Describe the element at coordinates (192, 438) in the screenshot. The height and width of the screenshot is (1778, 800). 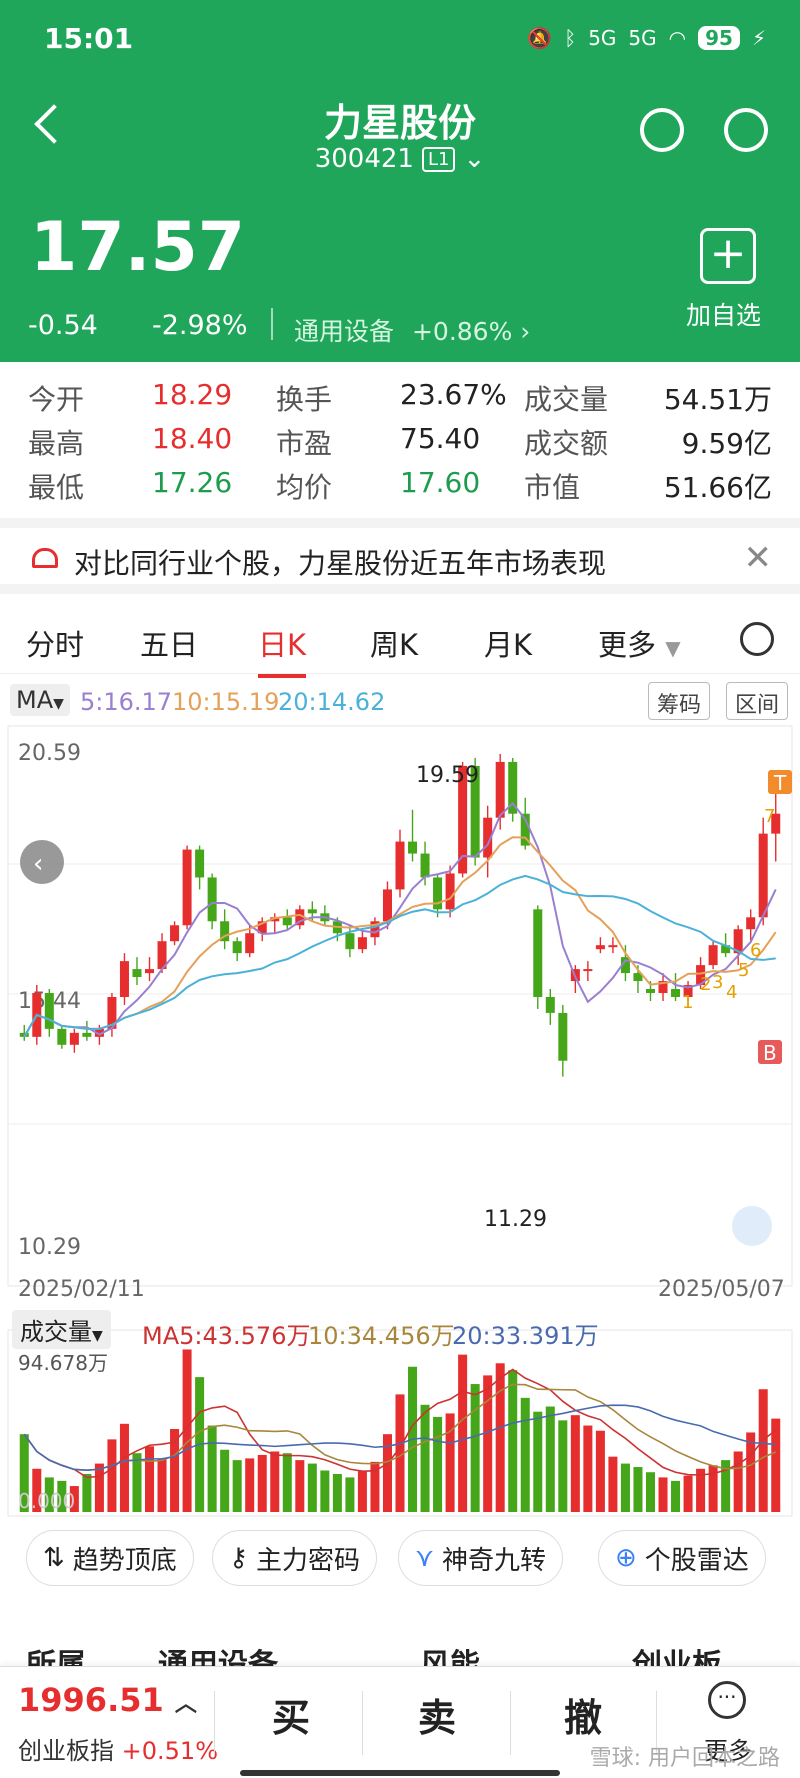
I see `high-value: 18.40` at that location.